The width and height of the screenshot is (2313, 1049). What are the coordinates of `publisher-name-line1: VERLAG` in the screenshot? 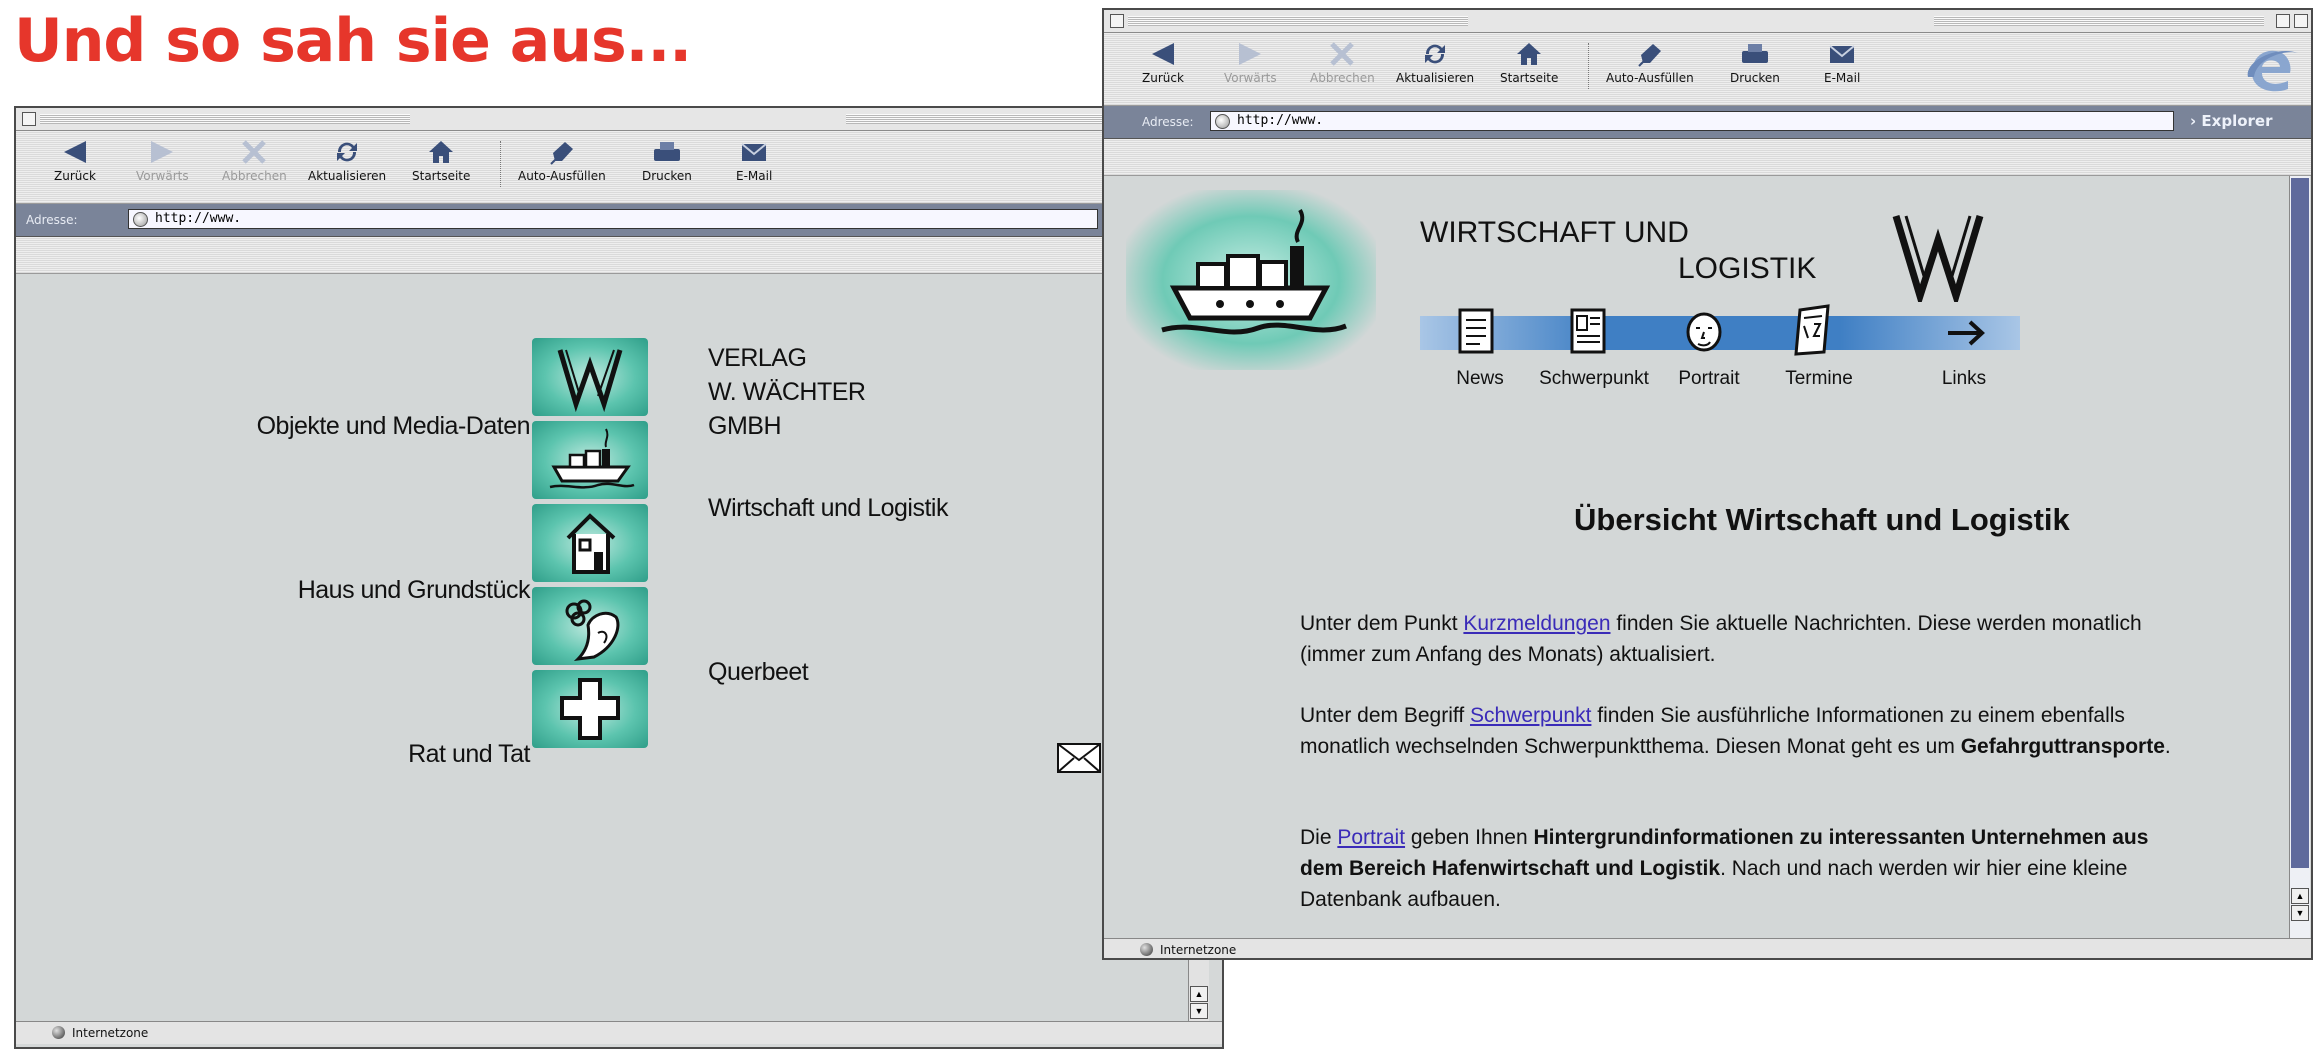 It's located at (757, 358).